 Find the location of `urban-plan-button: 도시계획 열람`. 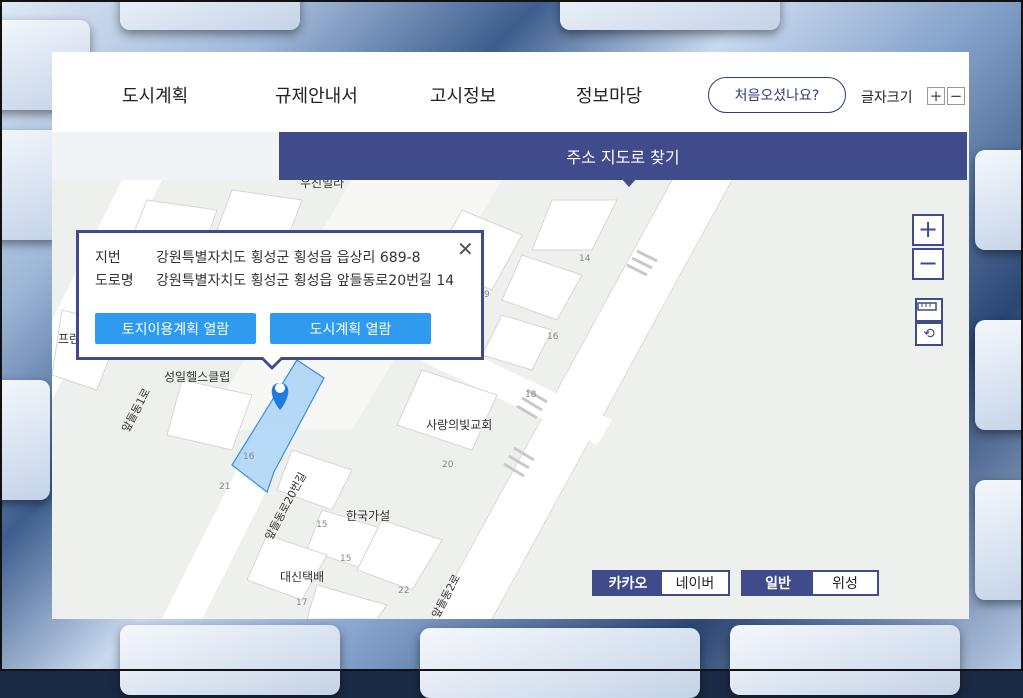

urban-plan-button: 도시계획 열람 is located at coordinates (350, 328).